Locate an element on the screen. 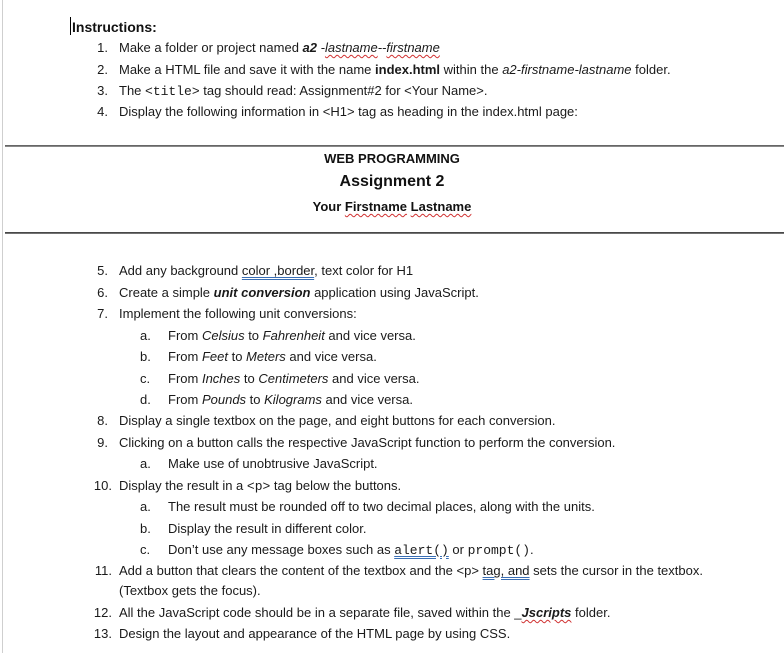  text-run: color ,border is located at coordinates (278, 270).